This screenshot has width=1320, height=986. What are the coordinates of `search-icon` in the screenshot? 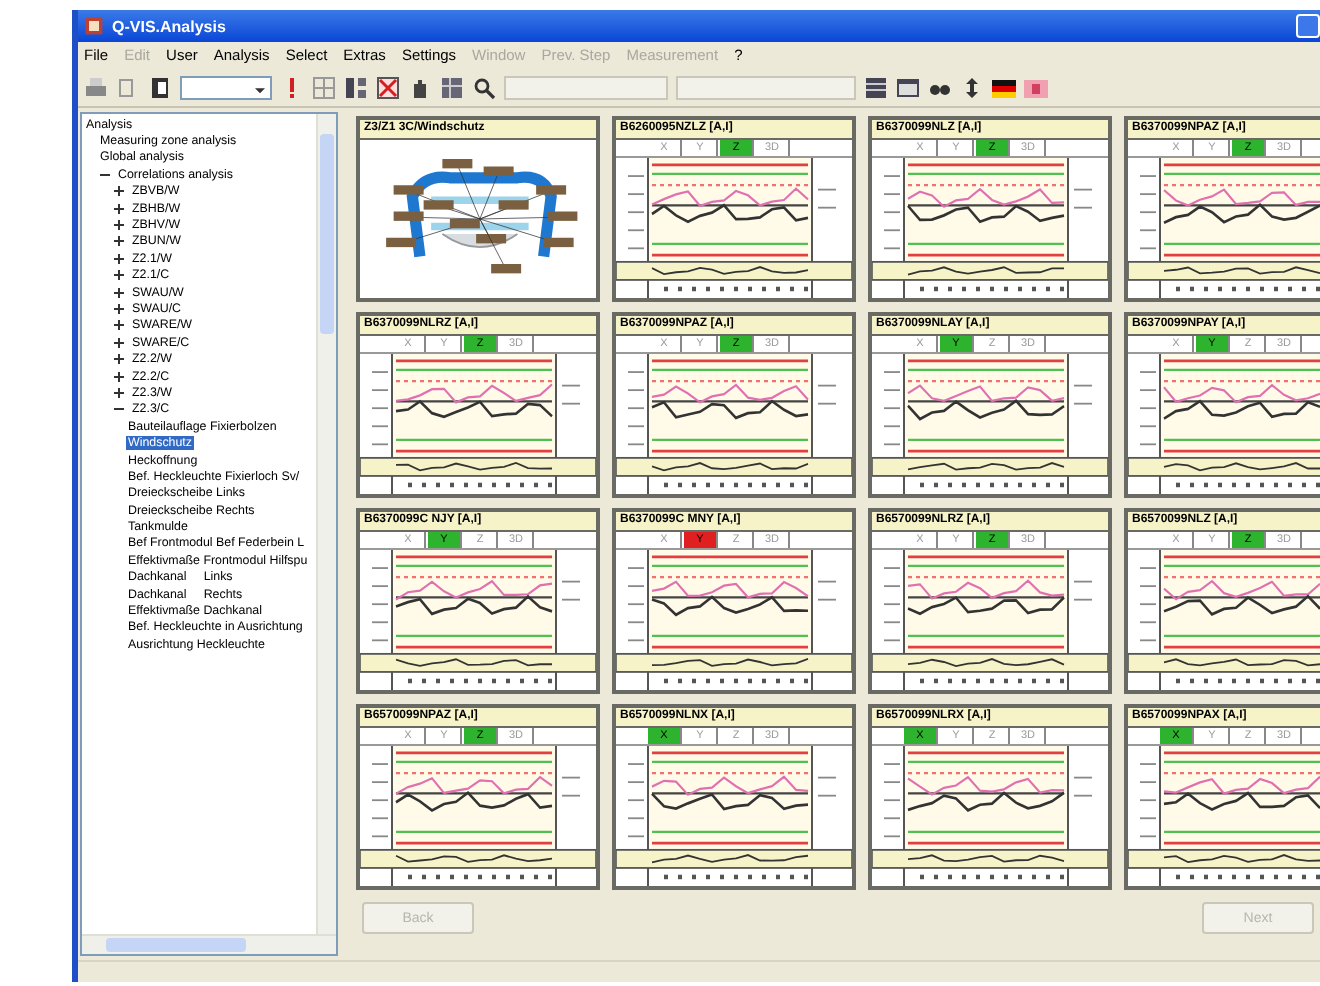 It's located at (484, 87).